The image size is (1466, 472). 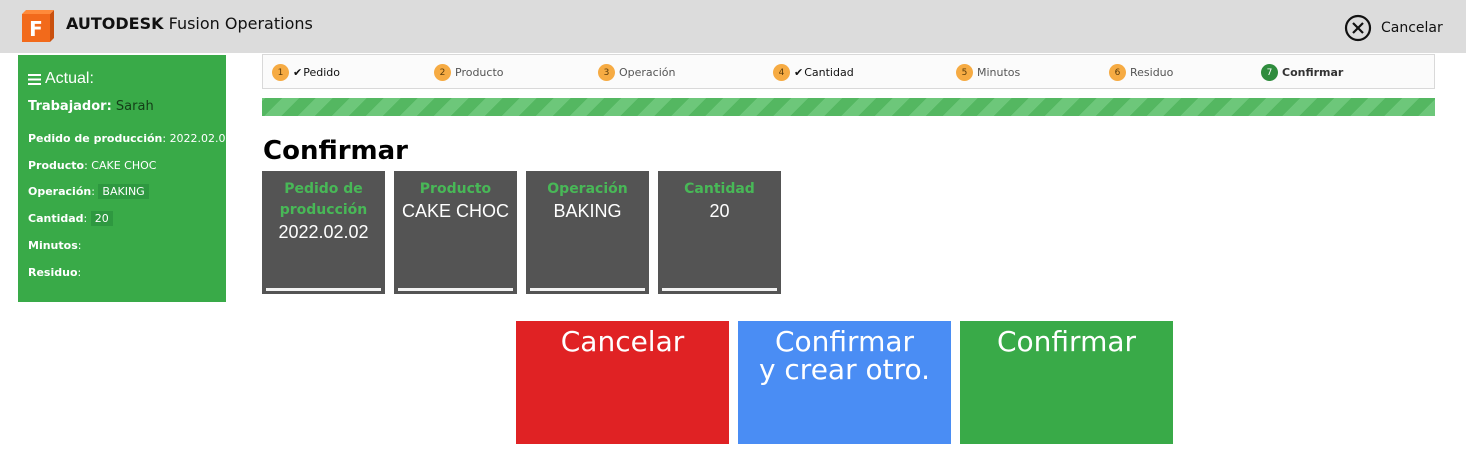 What do you see at coordinates (733, 26) in the screenshot?
I see `top-bar: F AUTODESK Fusion Operations Cancelar` at bounding box center [733, 26].